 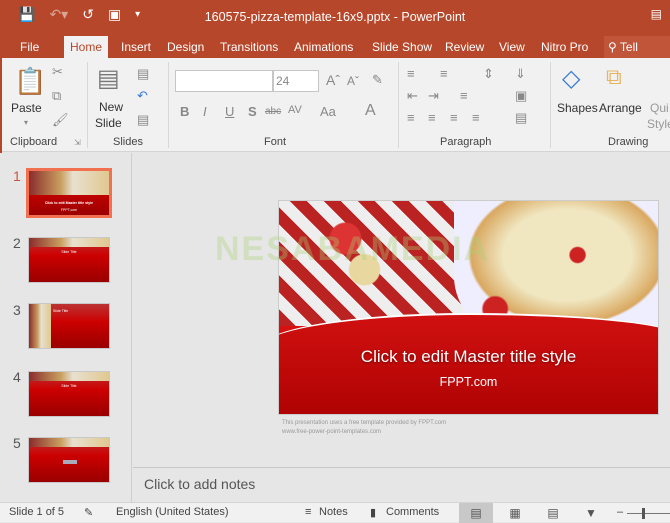 What do you see at coordinates (612, 47) in the screenshot?
I see `lightbulb-icon: ⚲` at bounding box center [612, 47].